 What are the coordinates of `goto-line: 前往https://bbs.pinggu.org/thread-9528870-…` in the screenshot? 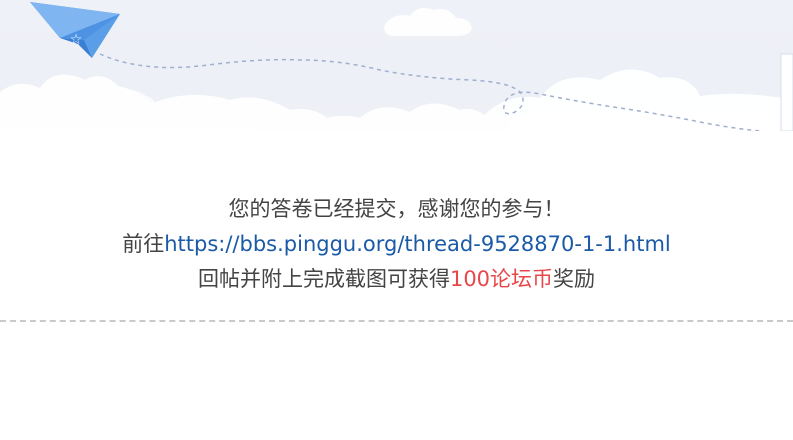 It's located at (396, 244).